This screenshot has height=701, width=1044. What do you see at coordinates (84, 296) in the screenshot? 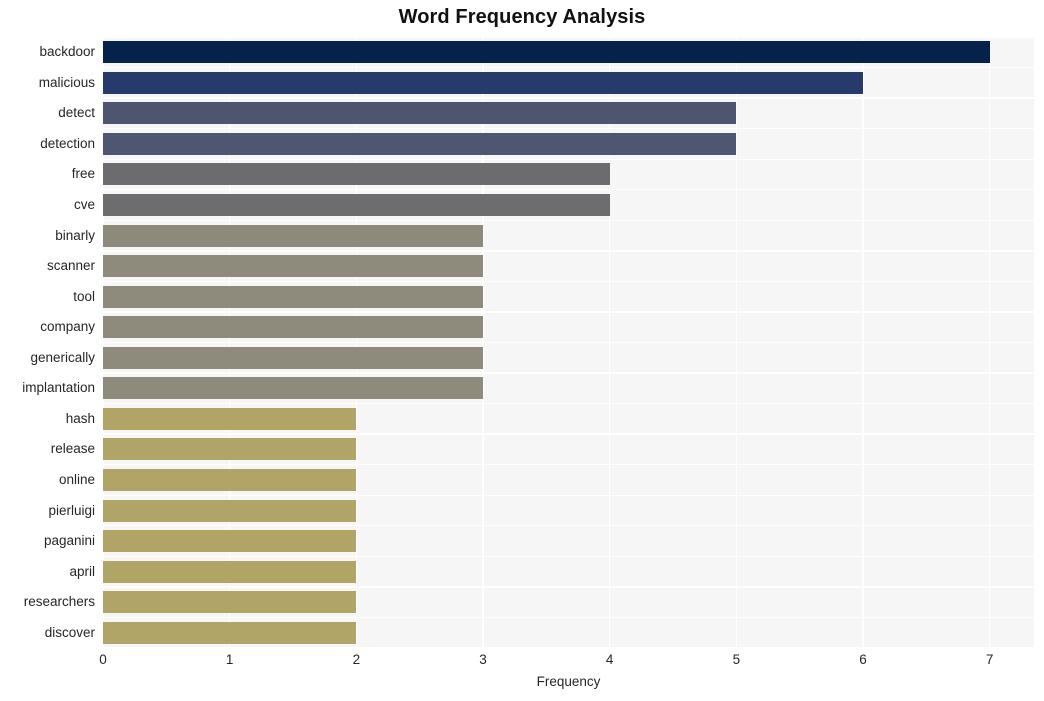
I see `y-axis-tick-label: tool` at bounding box center [84, 296].